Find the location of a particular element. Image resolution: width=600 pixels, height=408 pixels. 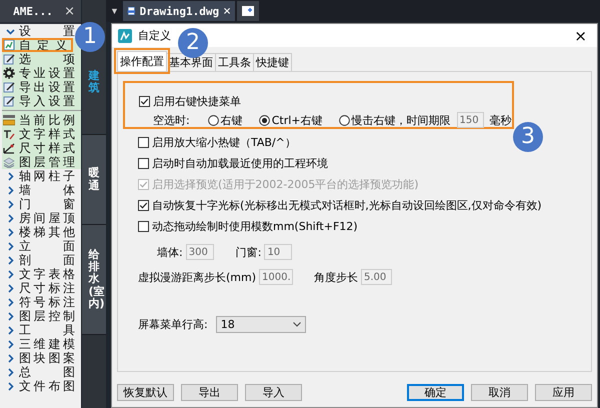

menu-item: 专业设置 is located at coordinates (41, 73).